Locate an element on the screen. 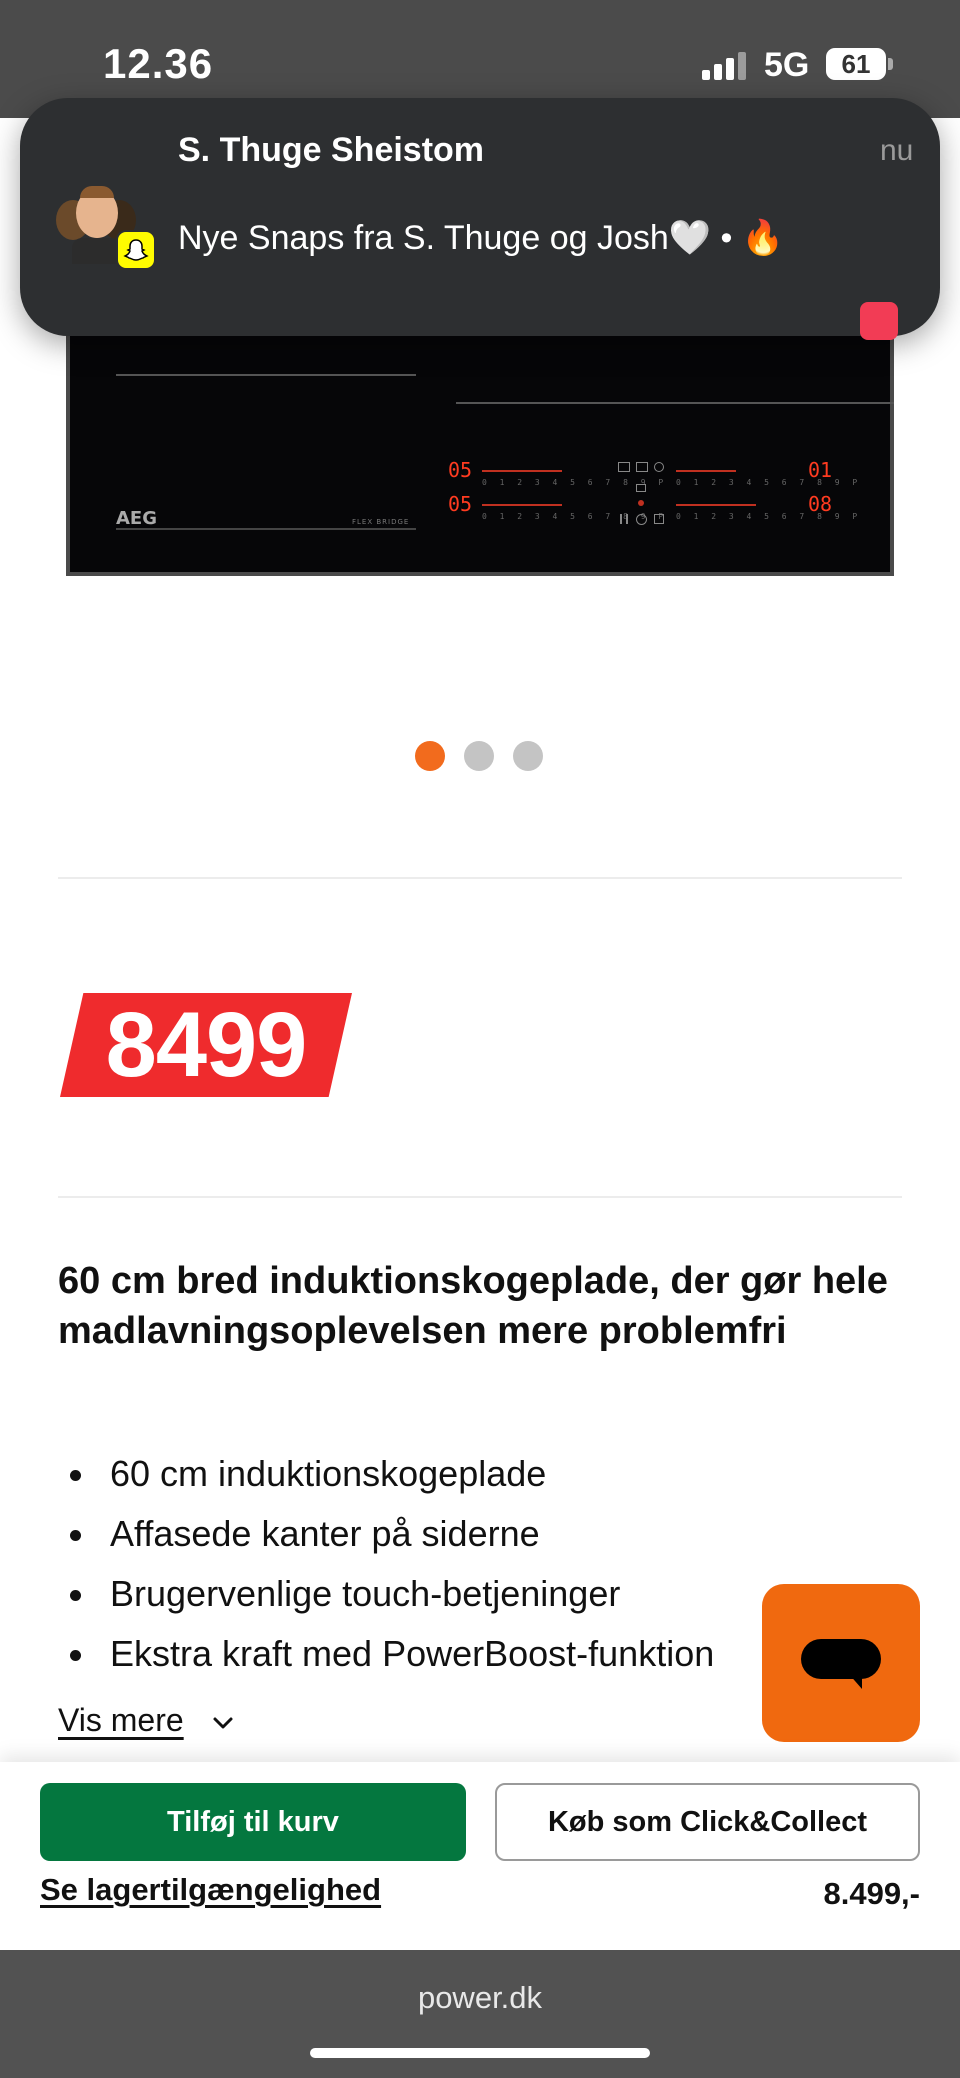 This screenshot has width=960, height=2078. battery-tip is located at coordinates (890, 64).